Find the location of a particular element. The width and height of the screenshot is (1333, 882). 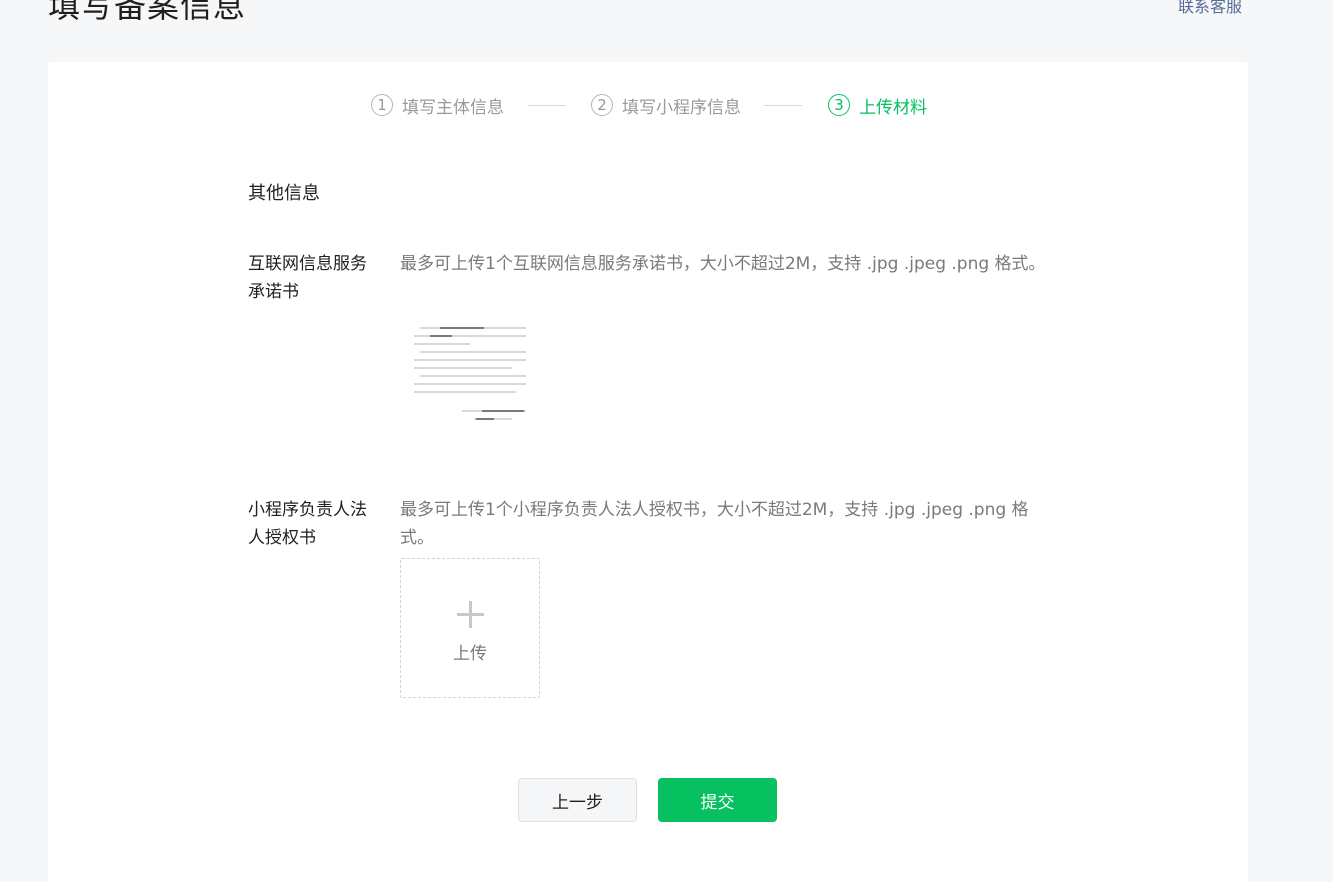

step-2: 2 填写小程序信息 is located at coordinates (666, 105).